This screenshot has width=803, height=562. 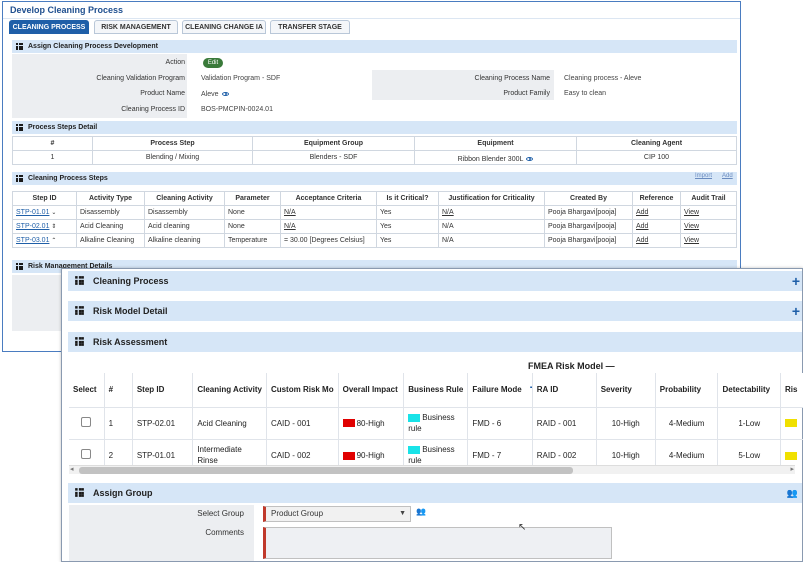 What do you see at coordinates (495, 143) in the screenshot?
I see `col-header: Equipment` at bounding box center [495, 143].